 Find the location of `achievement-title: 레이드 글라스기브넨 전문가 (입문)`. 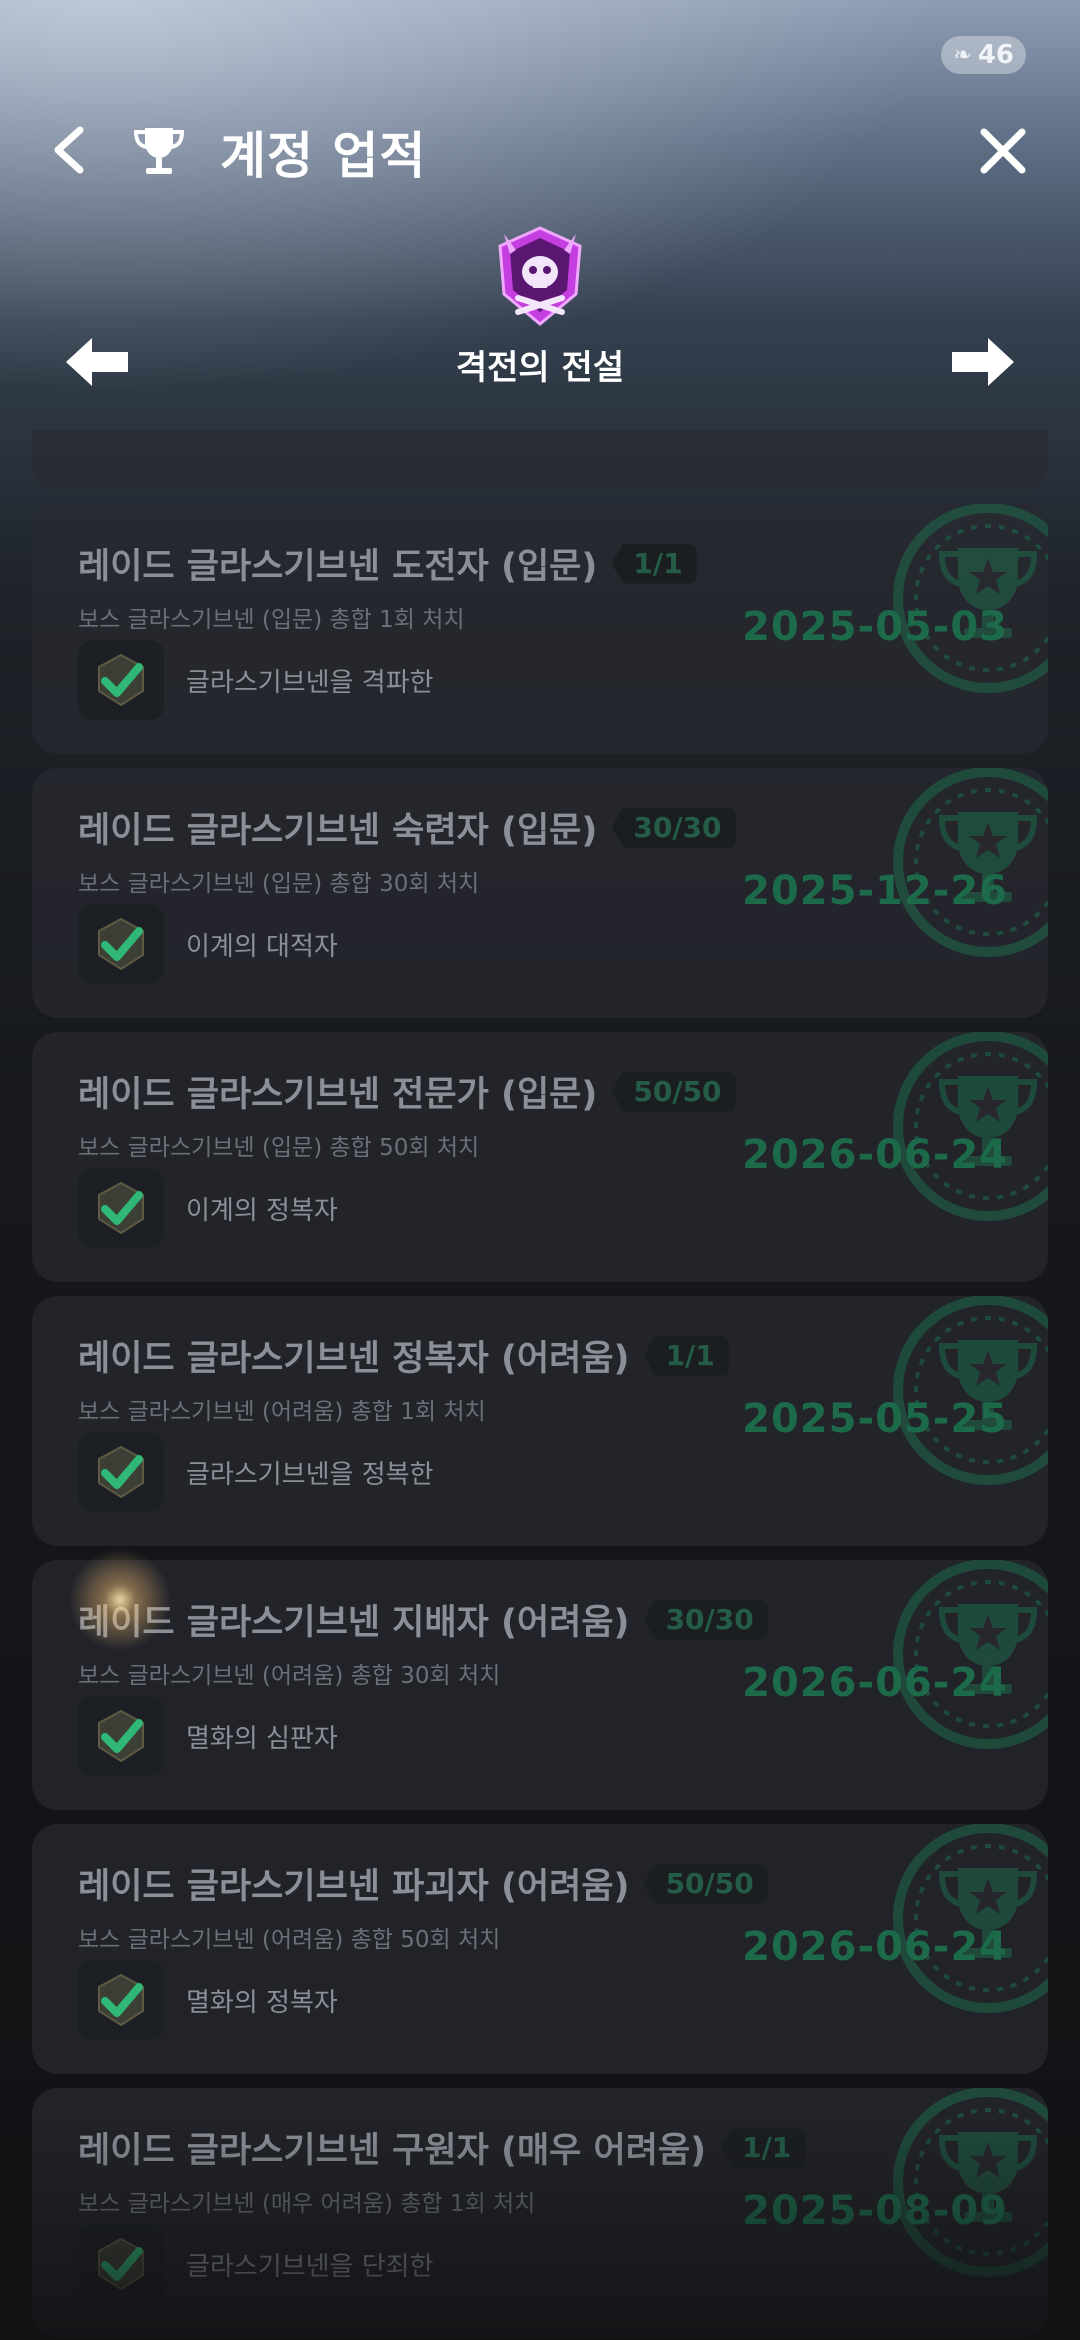

achievement-title: 레이드 글라스기브넨 전문가 (입문) is located at coordinates (338, 1095).